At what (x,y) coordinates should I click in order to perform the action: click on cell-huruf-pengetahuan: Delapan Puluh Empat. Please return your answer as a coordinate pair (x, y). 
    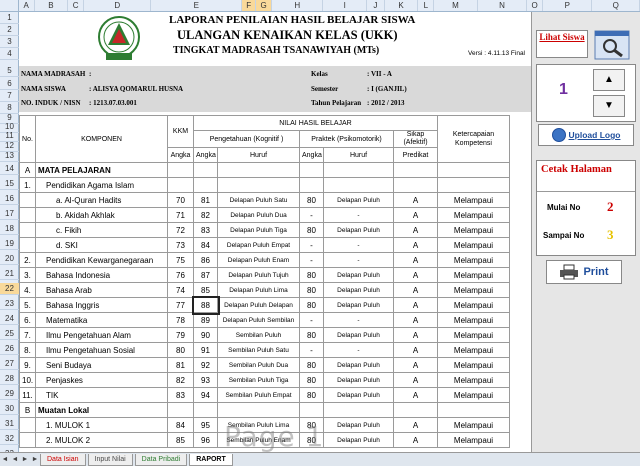
    Looking at the image, I should click on (258, 245).